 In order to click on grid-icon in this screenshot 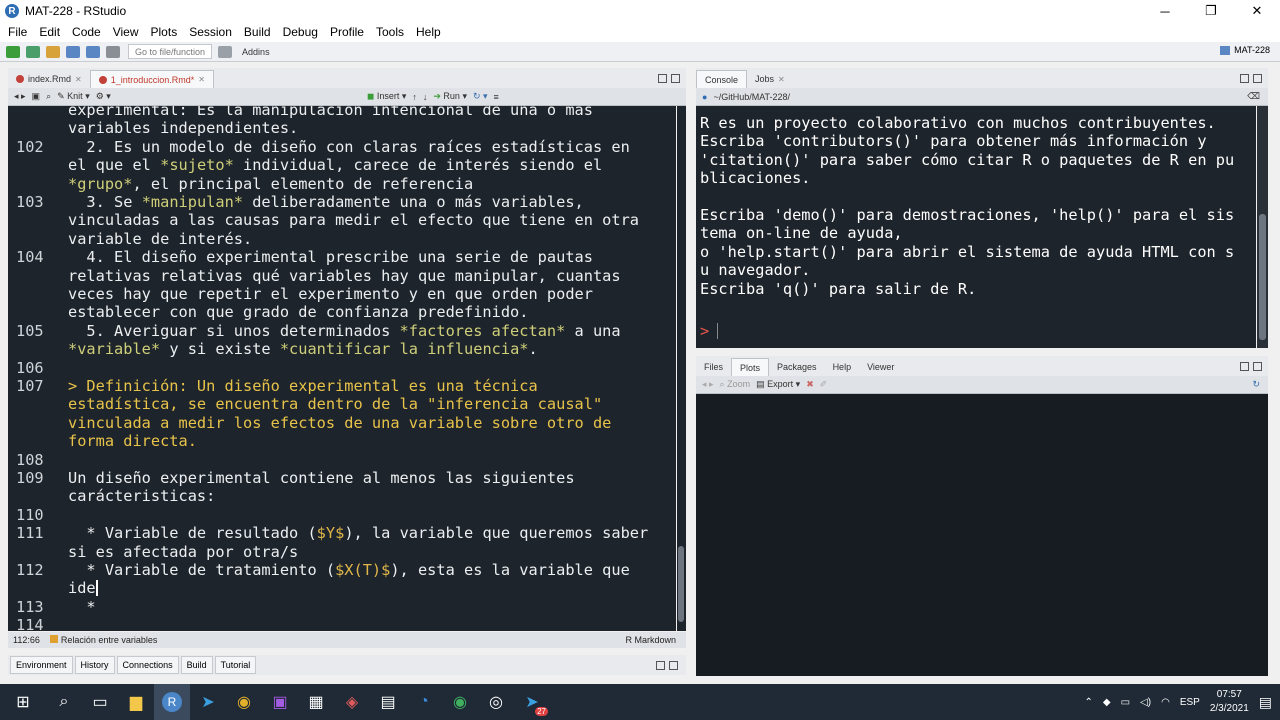, I will do `click(225, 51)`.